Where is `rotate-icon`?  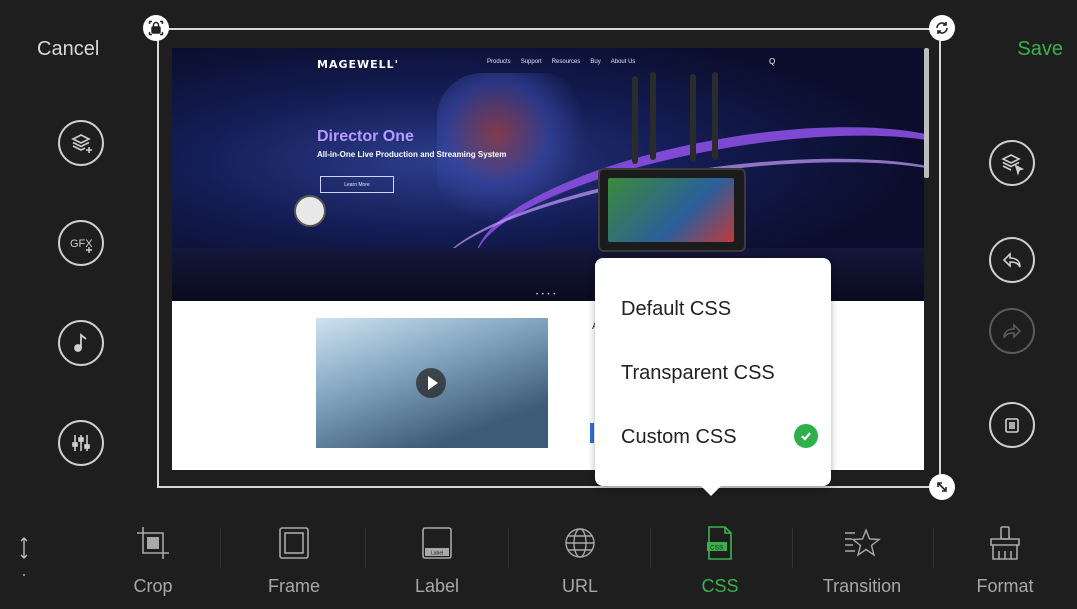 rotate-icon is located at coordinates (942, 28).